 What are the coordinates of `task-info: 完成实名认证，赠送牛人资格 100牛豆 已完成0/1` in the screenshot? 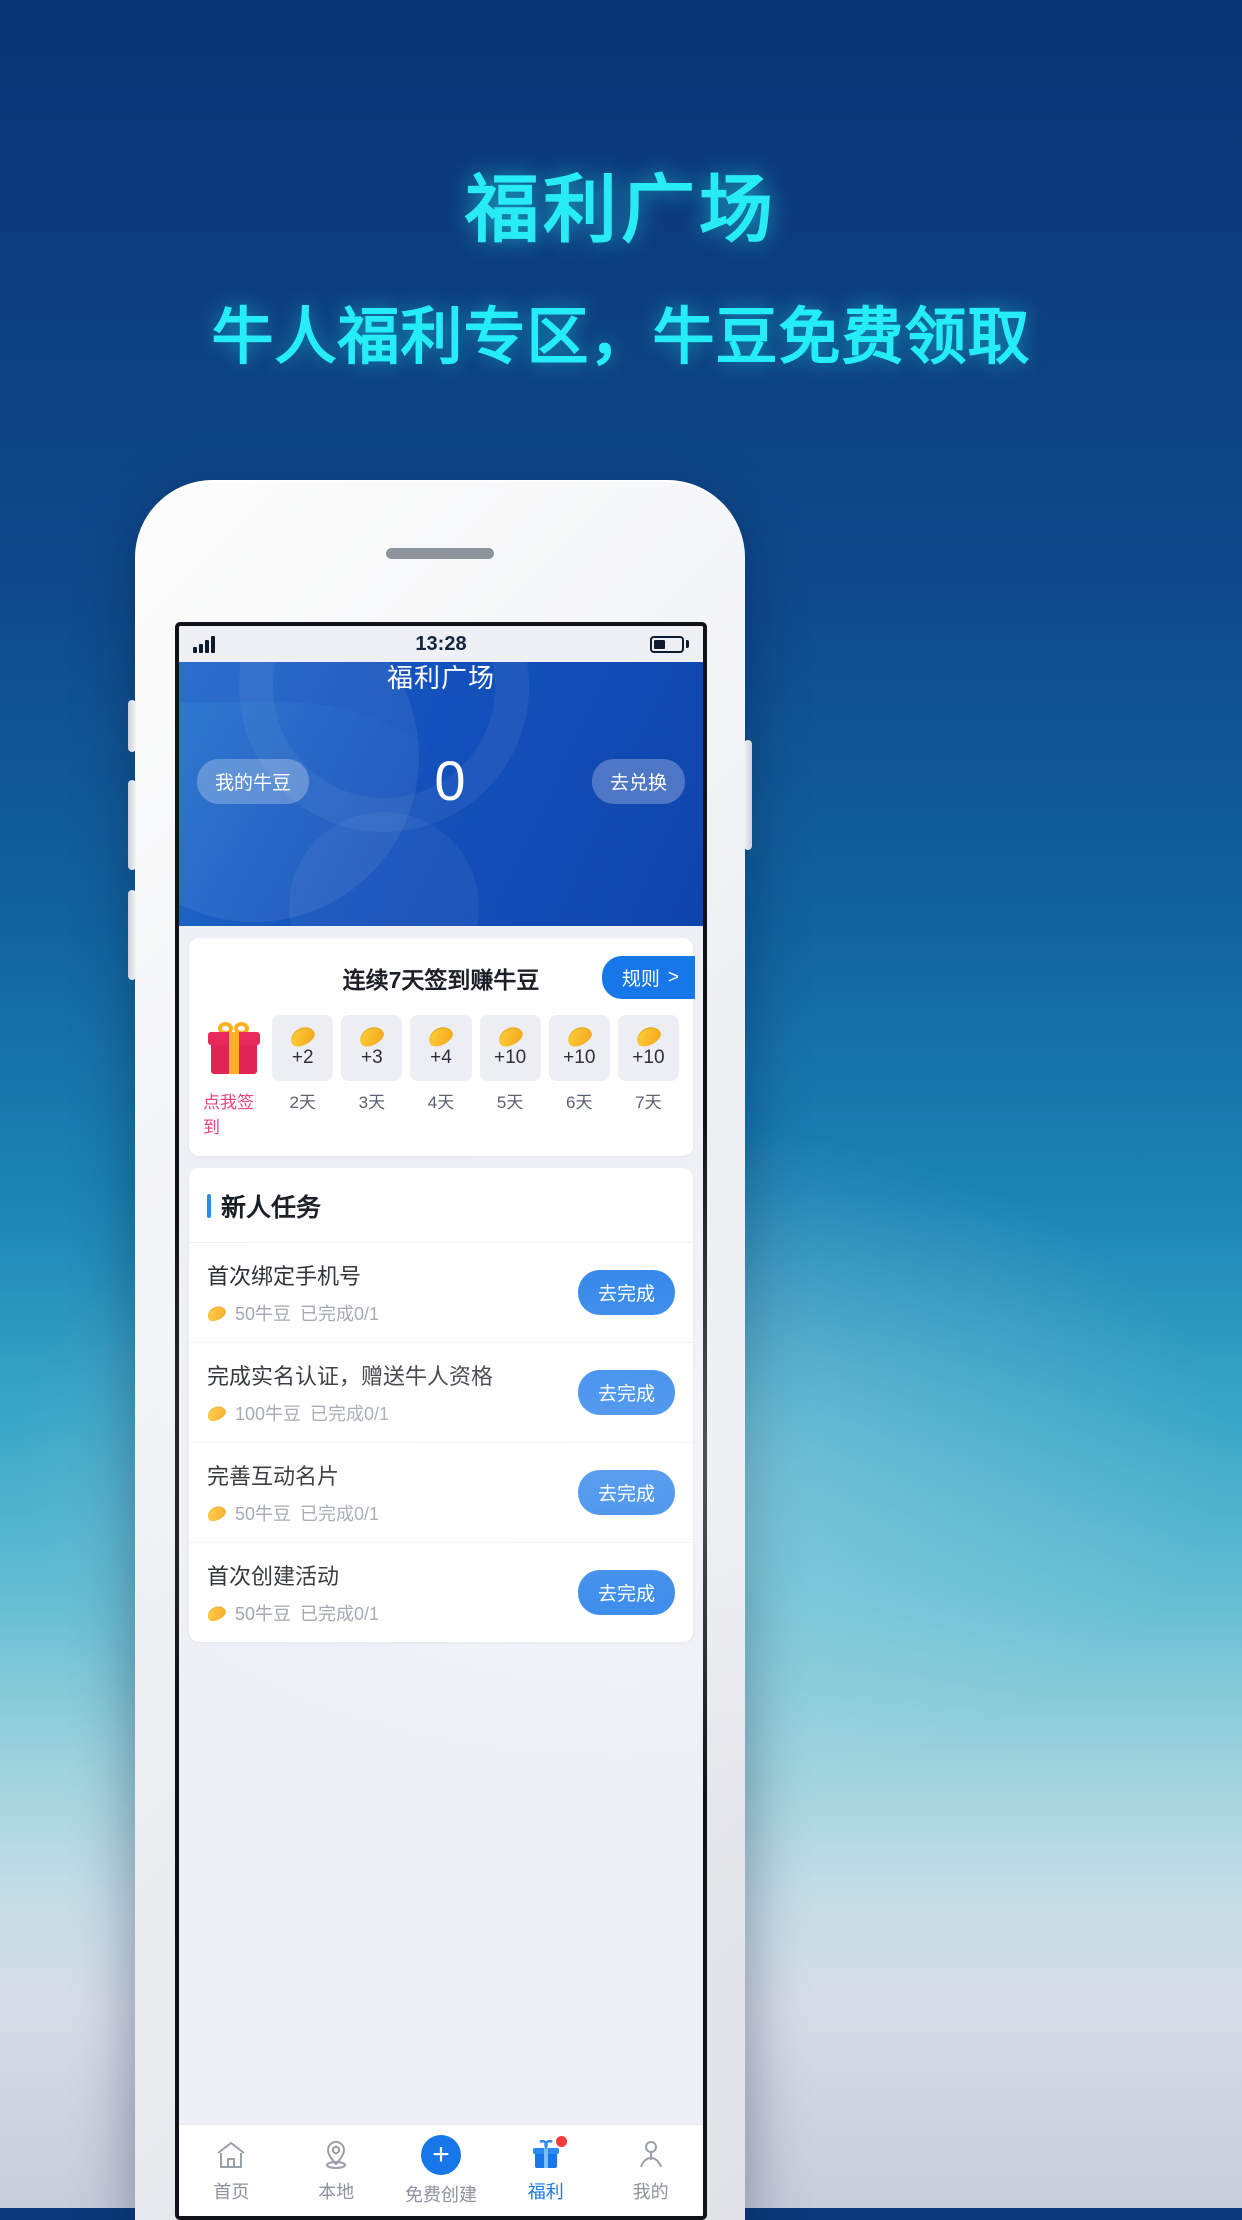 It's located at (349, 1392).